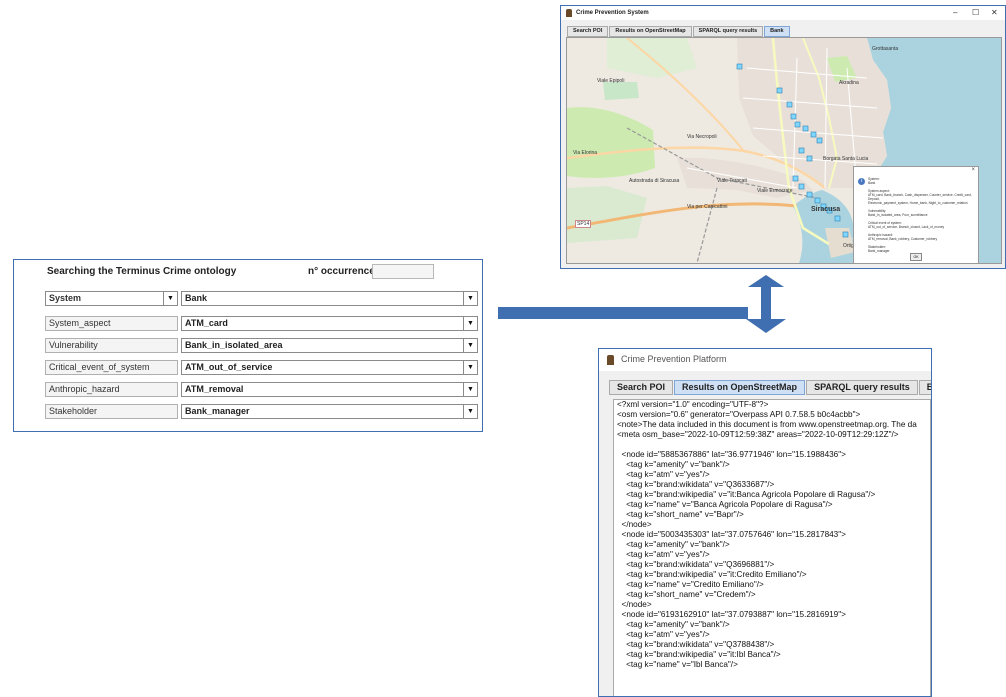 This screenshot has width=1006, height=697. What do you see at coordinates (229, 367) in the screenshot?
I see `critical-event-value: ATM_out_of_service` at bounding box center [229, 367].